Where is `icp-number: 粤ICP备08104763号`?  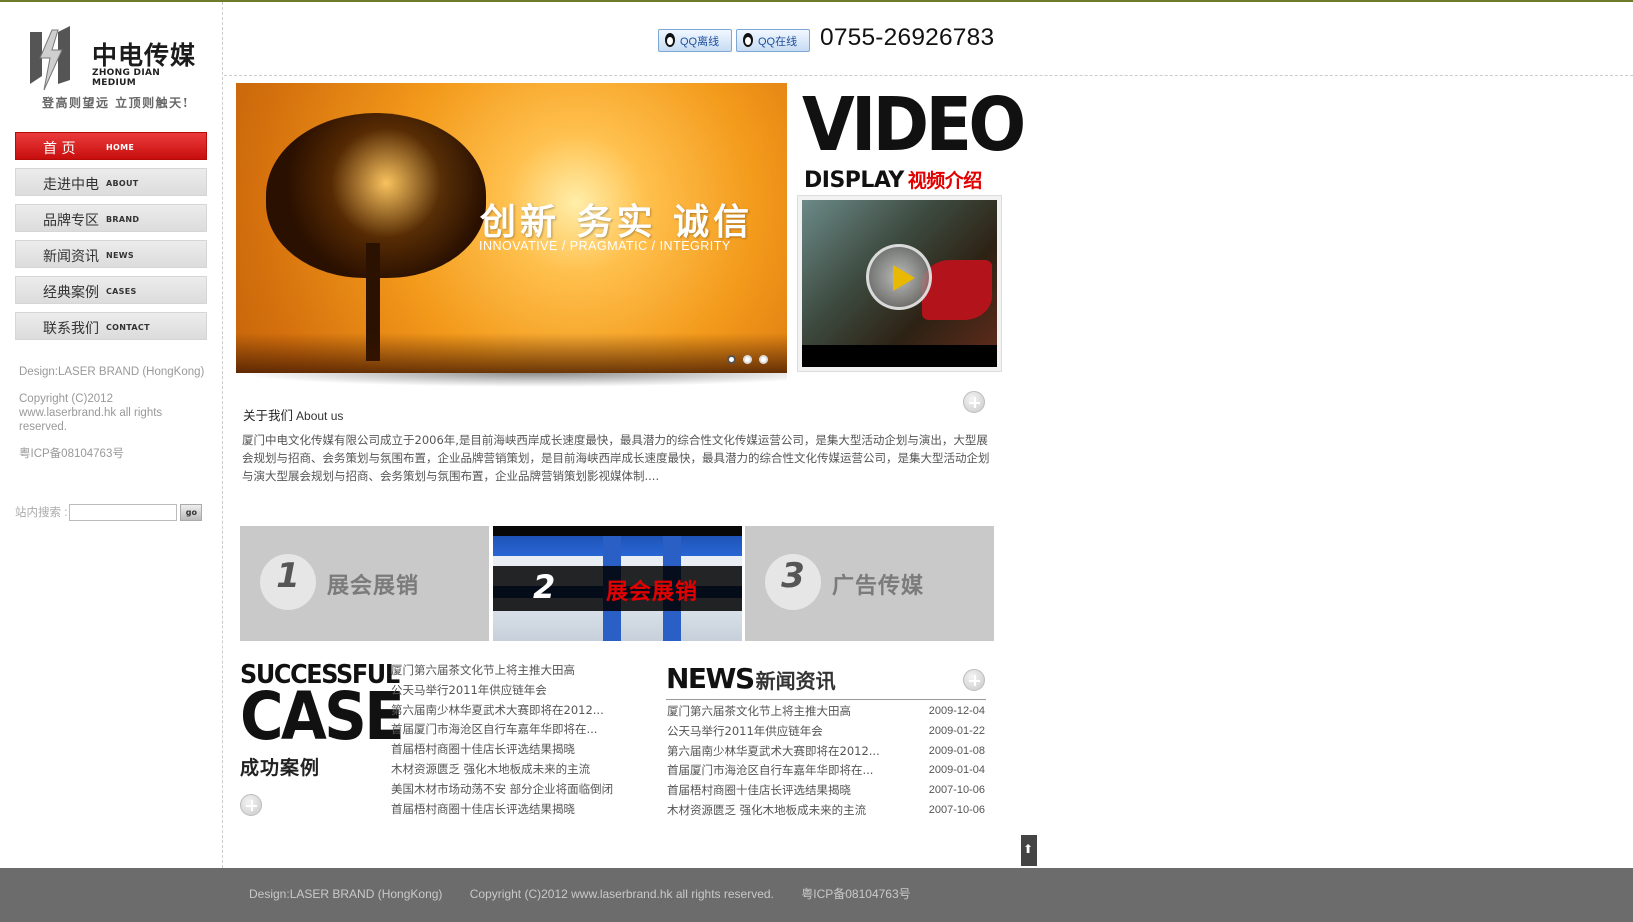 icp-number: 粤ICP备08104763号 is located at coordinates (71, 454).